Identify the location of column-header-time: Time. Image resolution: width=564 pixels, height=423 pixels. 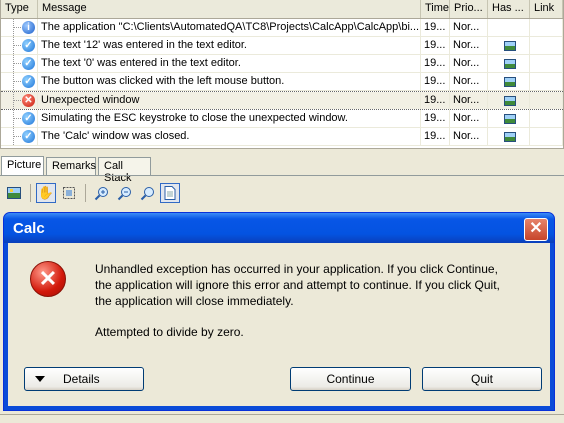
(435, 9).